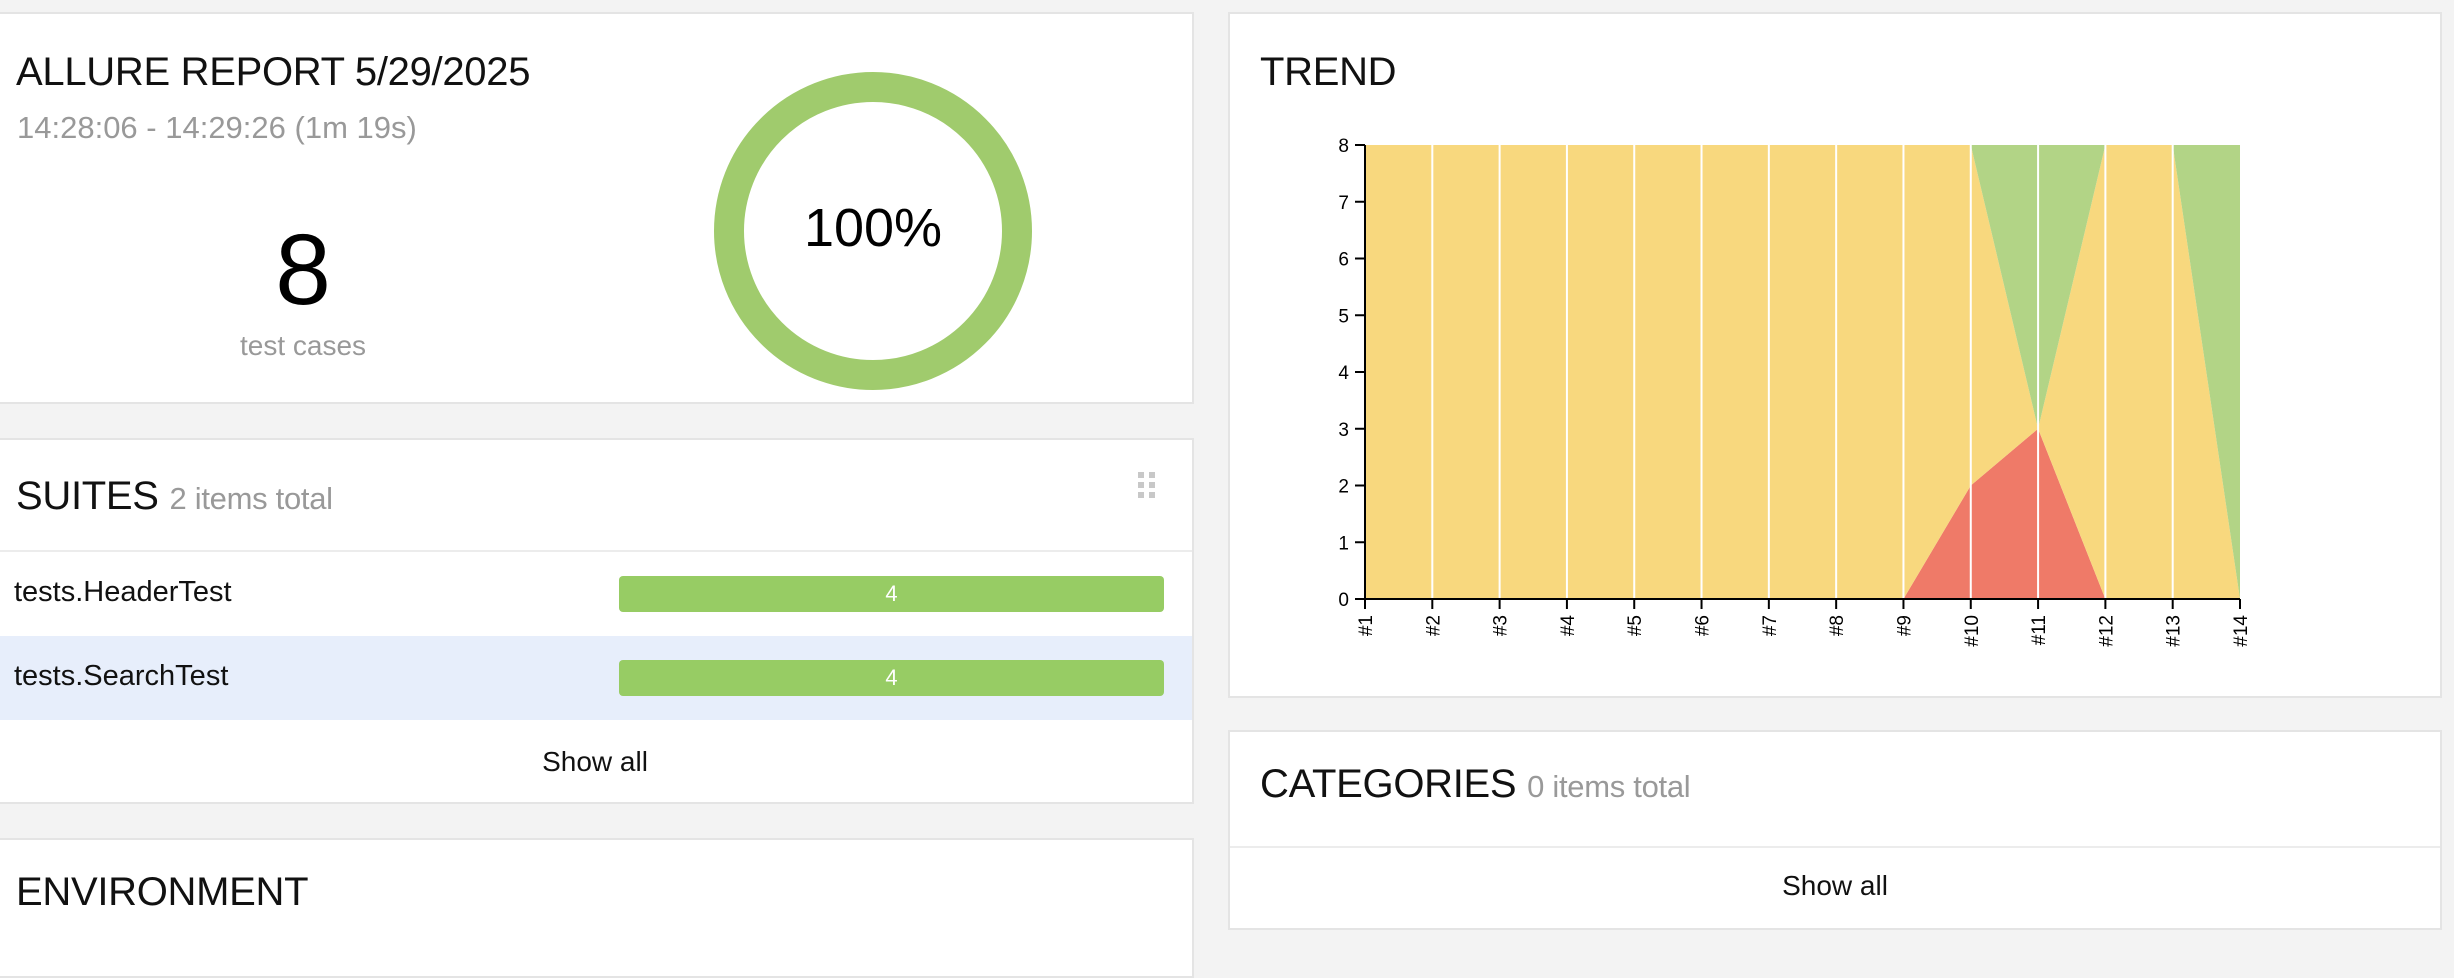 Image resolution: width=2454 pixels, height=978 pixels. What do you see at coordinates (1635, 625) in the screenshot?
I see `x-tick-label: #5` at bounding box center [1635, 625].